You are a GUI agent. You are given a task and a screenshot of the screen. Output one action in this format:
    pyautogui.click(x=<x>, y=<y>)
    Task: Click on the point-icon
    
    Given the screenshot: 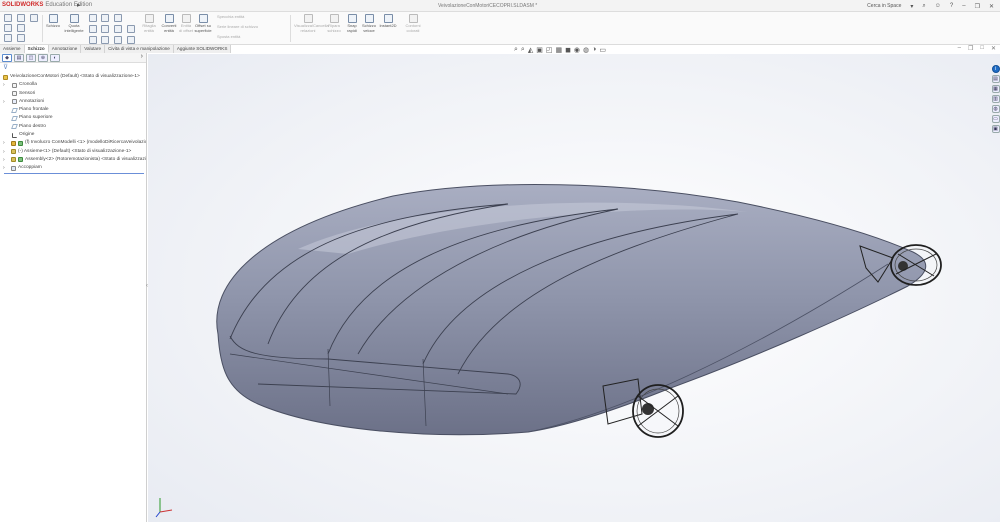 What is the action you would take?
    pyautogui.click(x=118, y=40)
    